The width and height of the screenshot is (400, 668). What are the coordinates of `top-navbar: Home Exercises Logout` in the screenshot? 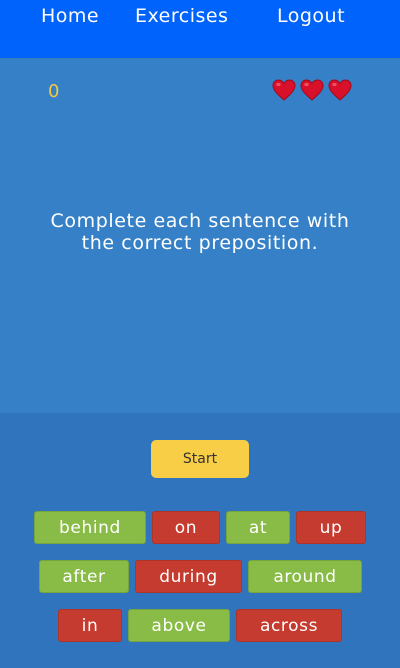 It's located at (200, 29).